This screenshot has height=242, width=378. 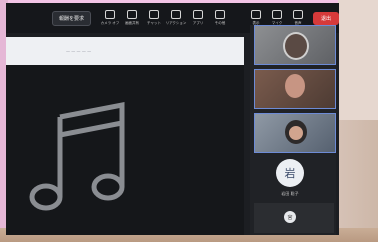 What do you see at coordinates (255, 14) in the screenshot?
I see `video-icon` at bounding box center [255, 14].